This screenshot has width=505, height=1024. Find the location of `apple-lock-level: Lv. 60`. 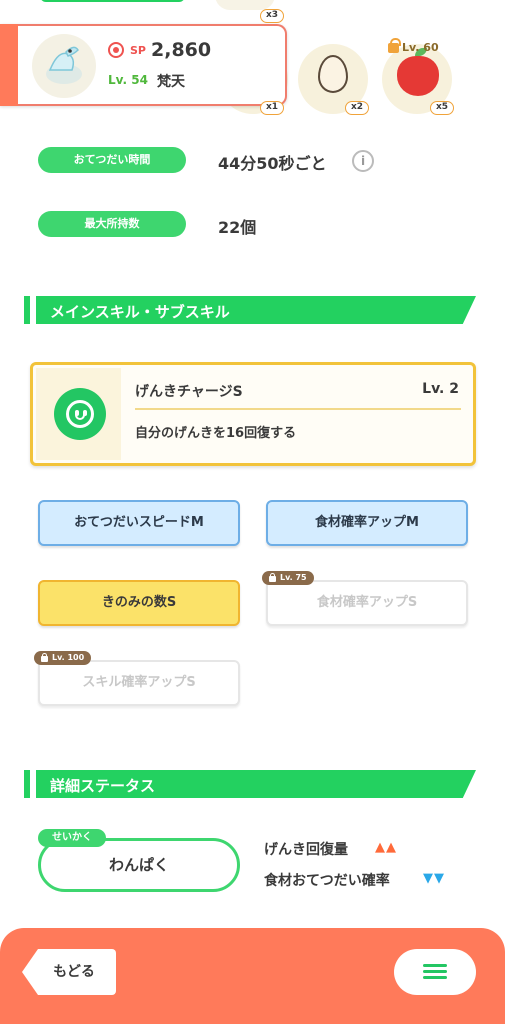

apple-lock-level: Lv. 60 is located at coordinates (420, 47).